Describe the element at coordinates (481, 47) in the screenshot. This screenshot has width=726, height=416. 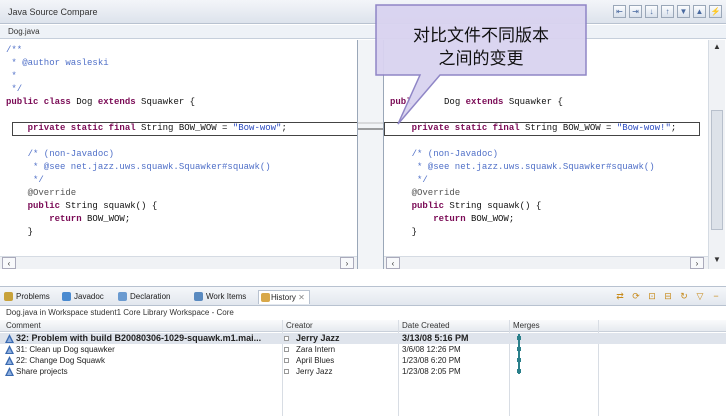
I see `callout-text: 对比文件不同版本 之间的变更` at that location.